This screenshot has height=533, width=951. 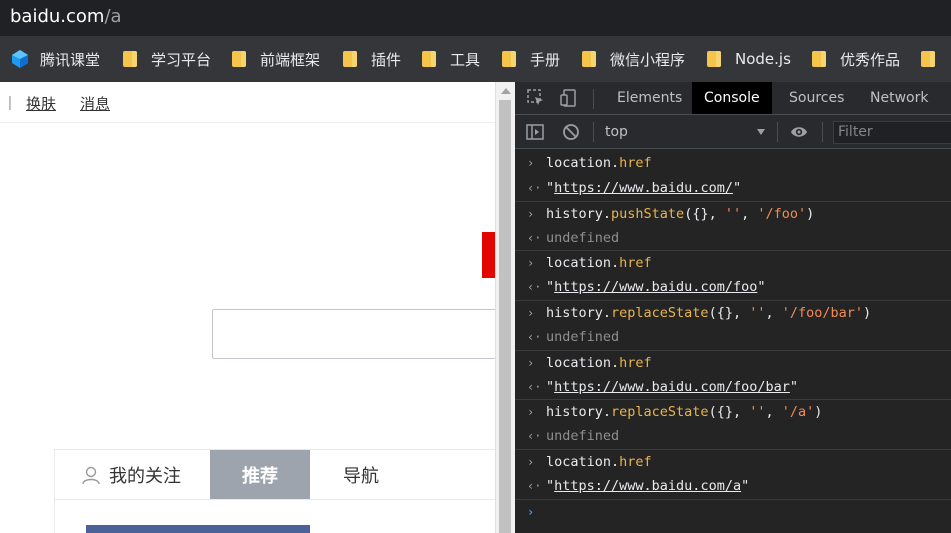 I want to click on bookmark-folder: 微信小程序, so click(x=633, y=59).